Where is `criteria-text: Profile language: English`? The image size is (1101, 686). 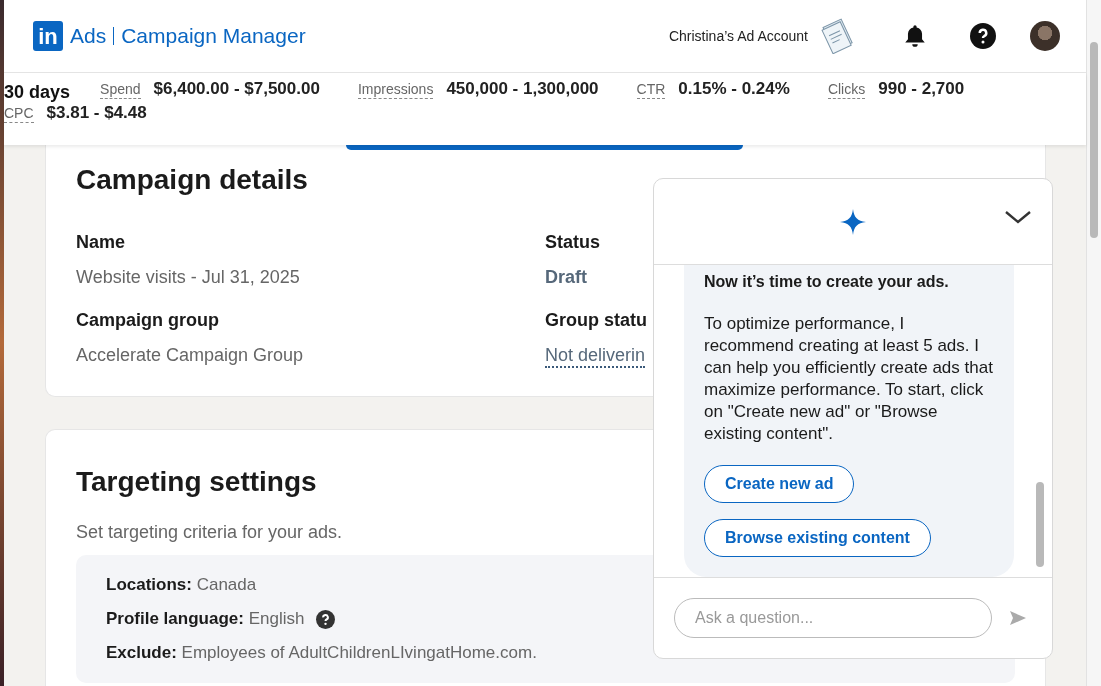 criteria-text: Profile language: English is located at coordinates (205, 619).